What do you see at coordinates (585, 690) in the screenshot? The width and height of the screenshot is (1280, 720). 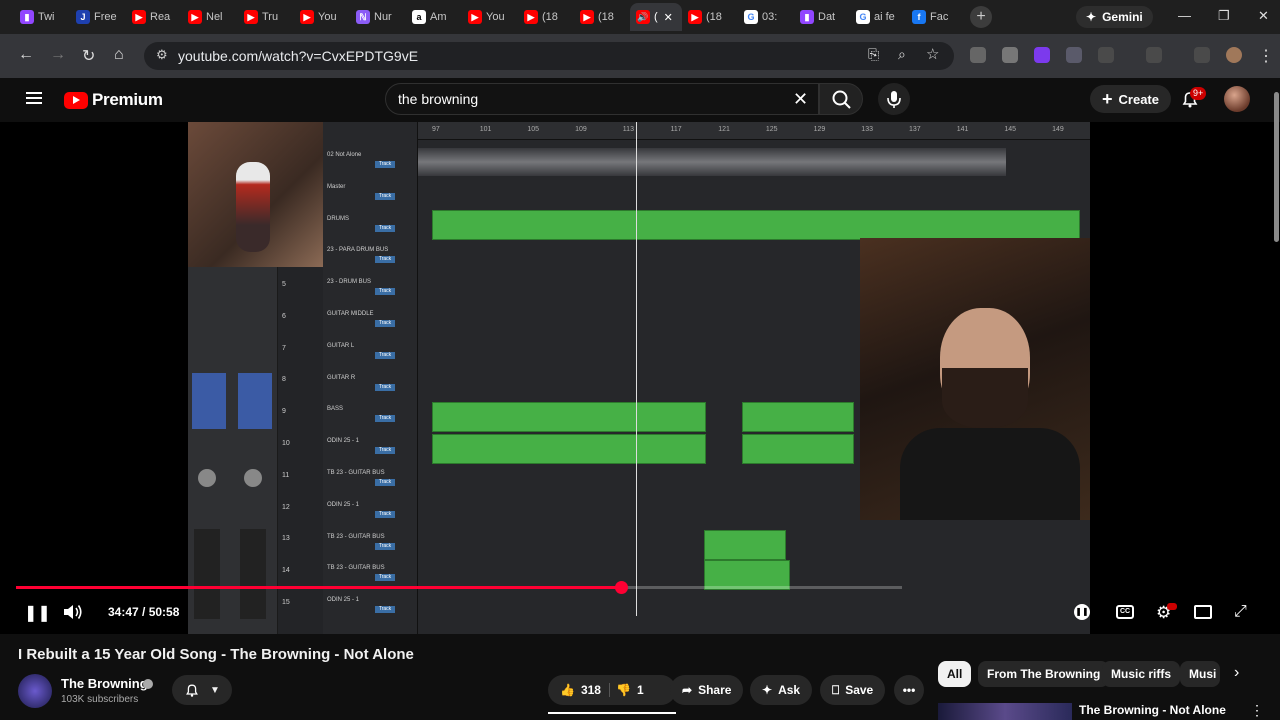 I see `like-button: 👍 318` at bounding box center [585, 690].